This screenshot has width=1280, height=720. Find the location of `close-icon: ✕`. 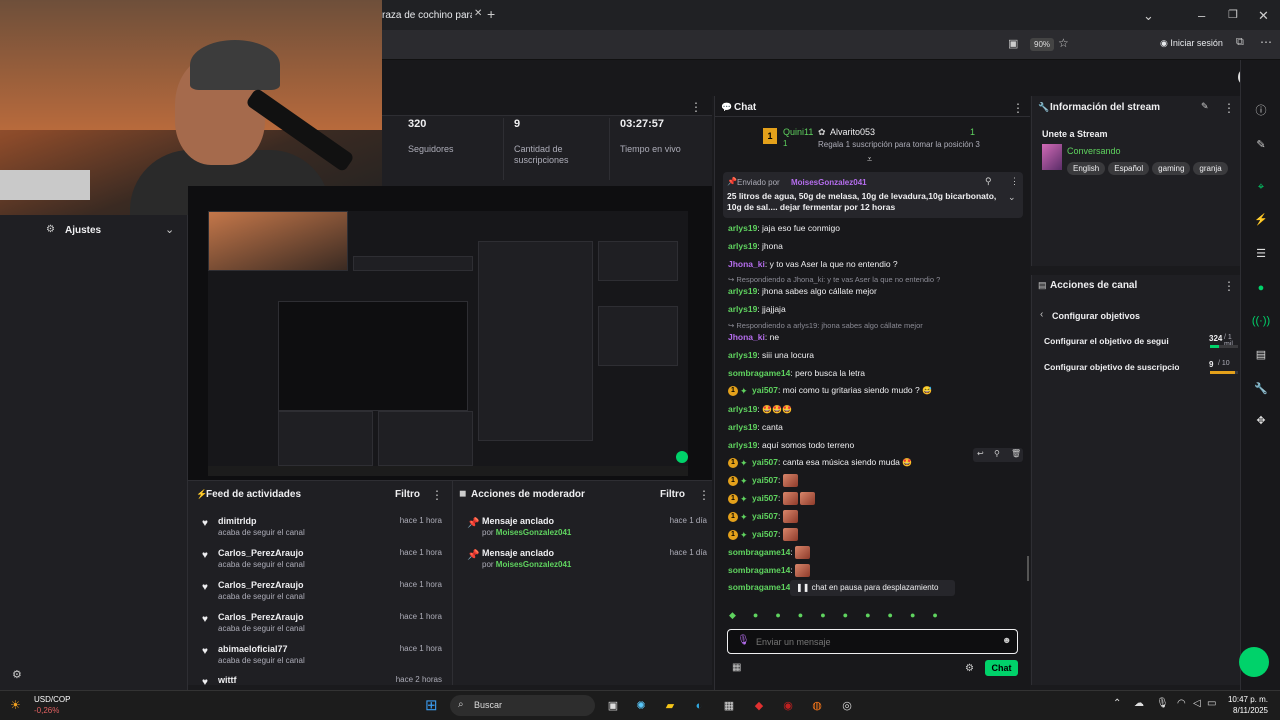

close-icon: ✕ is located at coordinates (1263, 16).